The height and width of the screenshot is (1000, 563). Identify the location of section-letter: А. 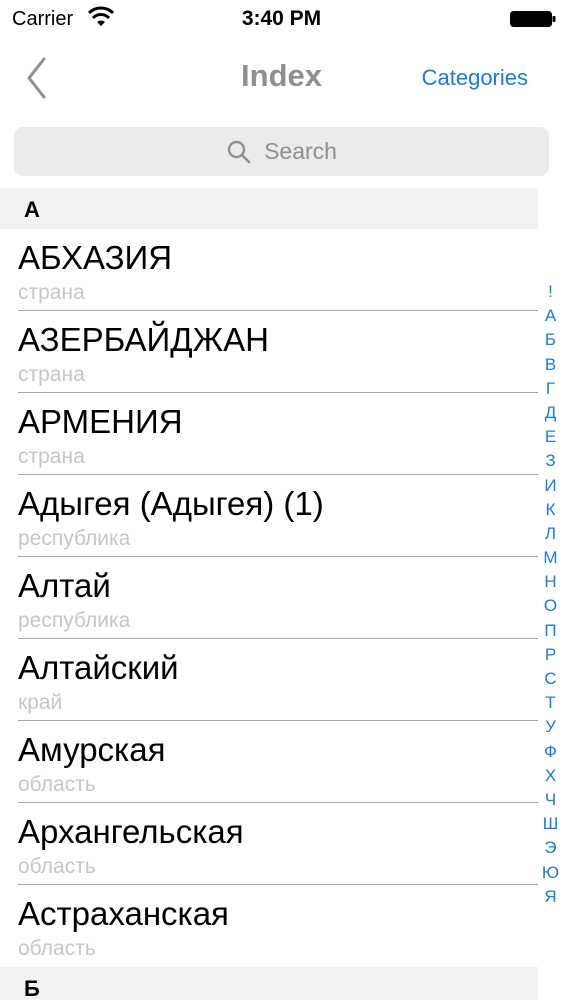
(32, 209).